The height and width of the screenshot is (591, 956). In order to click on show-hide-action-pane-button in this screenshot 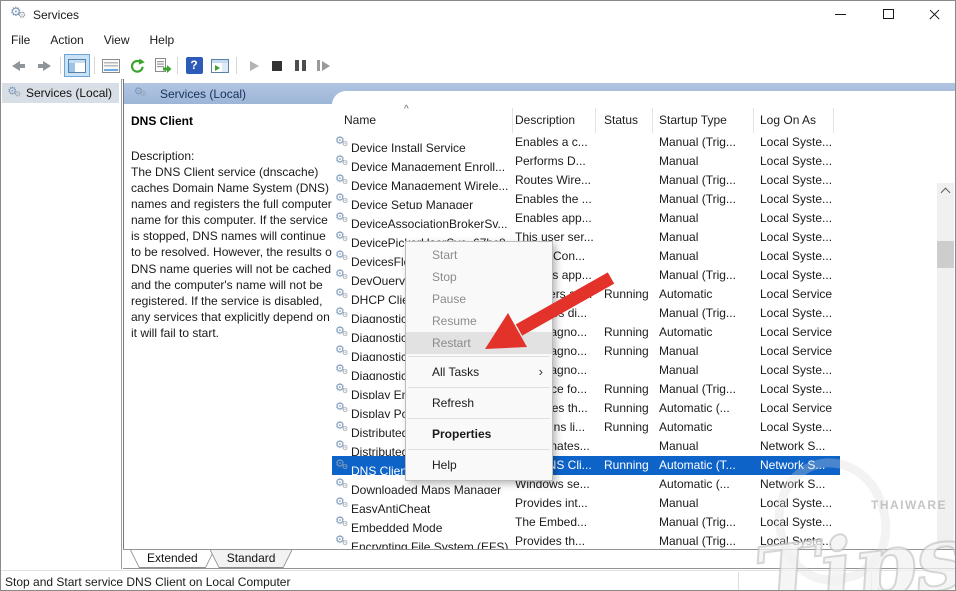, I will do `click(220, 65)`.